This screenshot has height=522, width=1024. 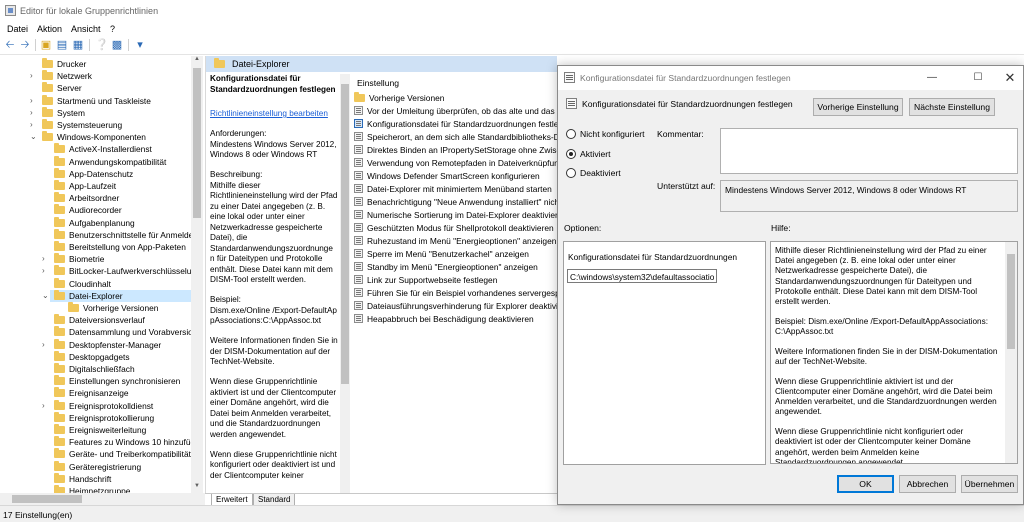 I want to click on tree-item: Geräte- und Treiberkompatibilität, so click(x=122, y=454).